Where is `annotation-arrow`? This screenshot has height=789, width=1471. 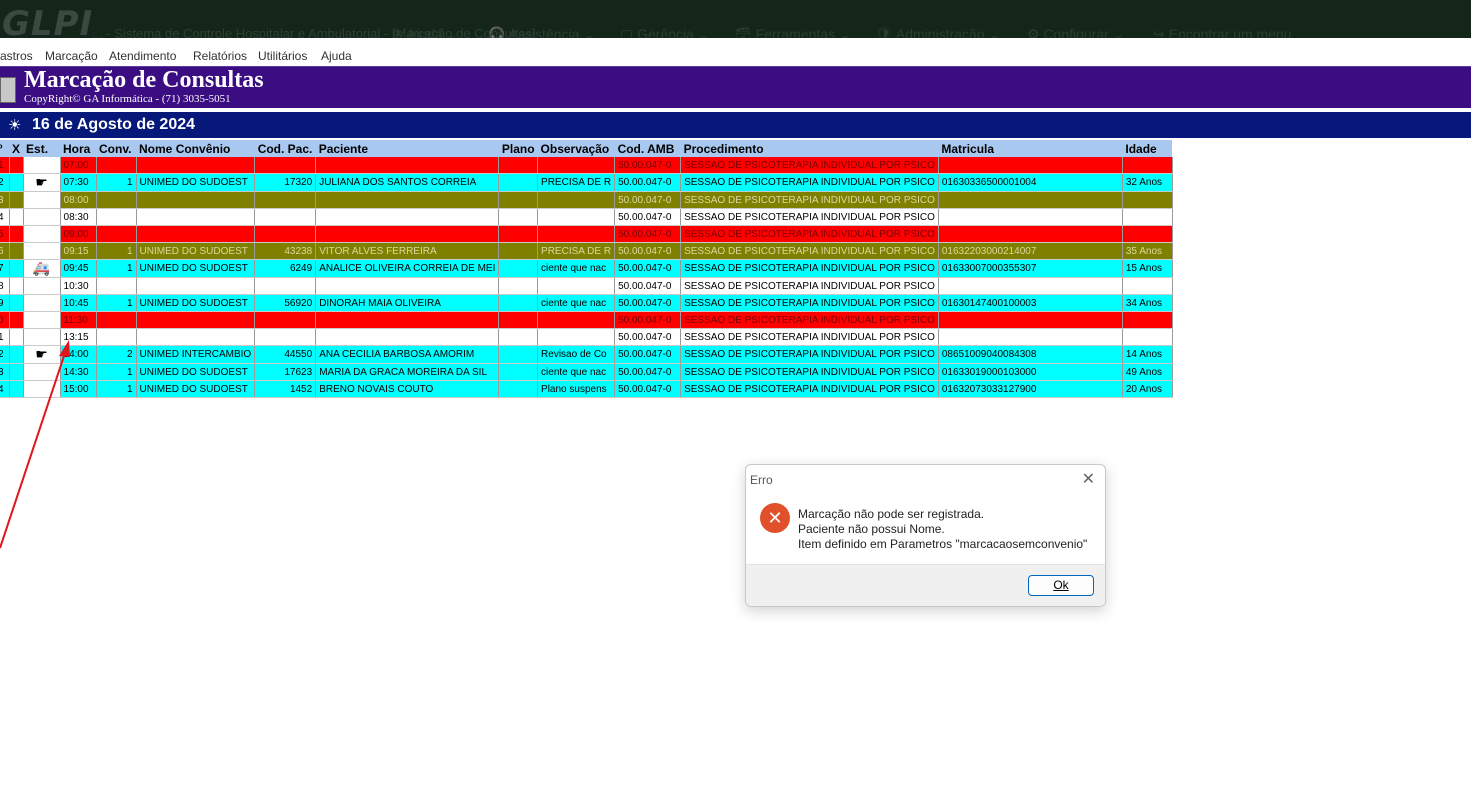 annotation-arrow is located at coordinates (35, 444).